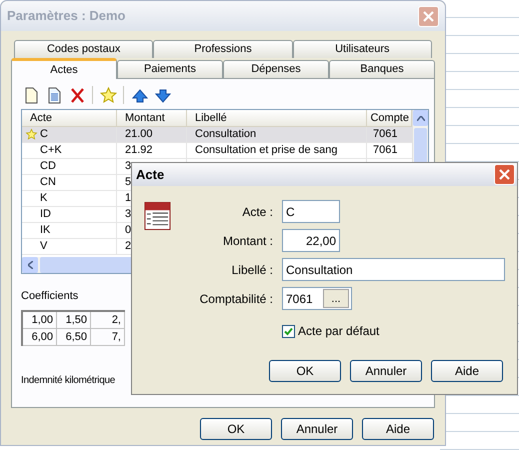 The image size is (519, 450). Describe the element at coordinates (277, 118) in the screenshot. I see `column-header: Libellé` at that location.